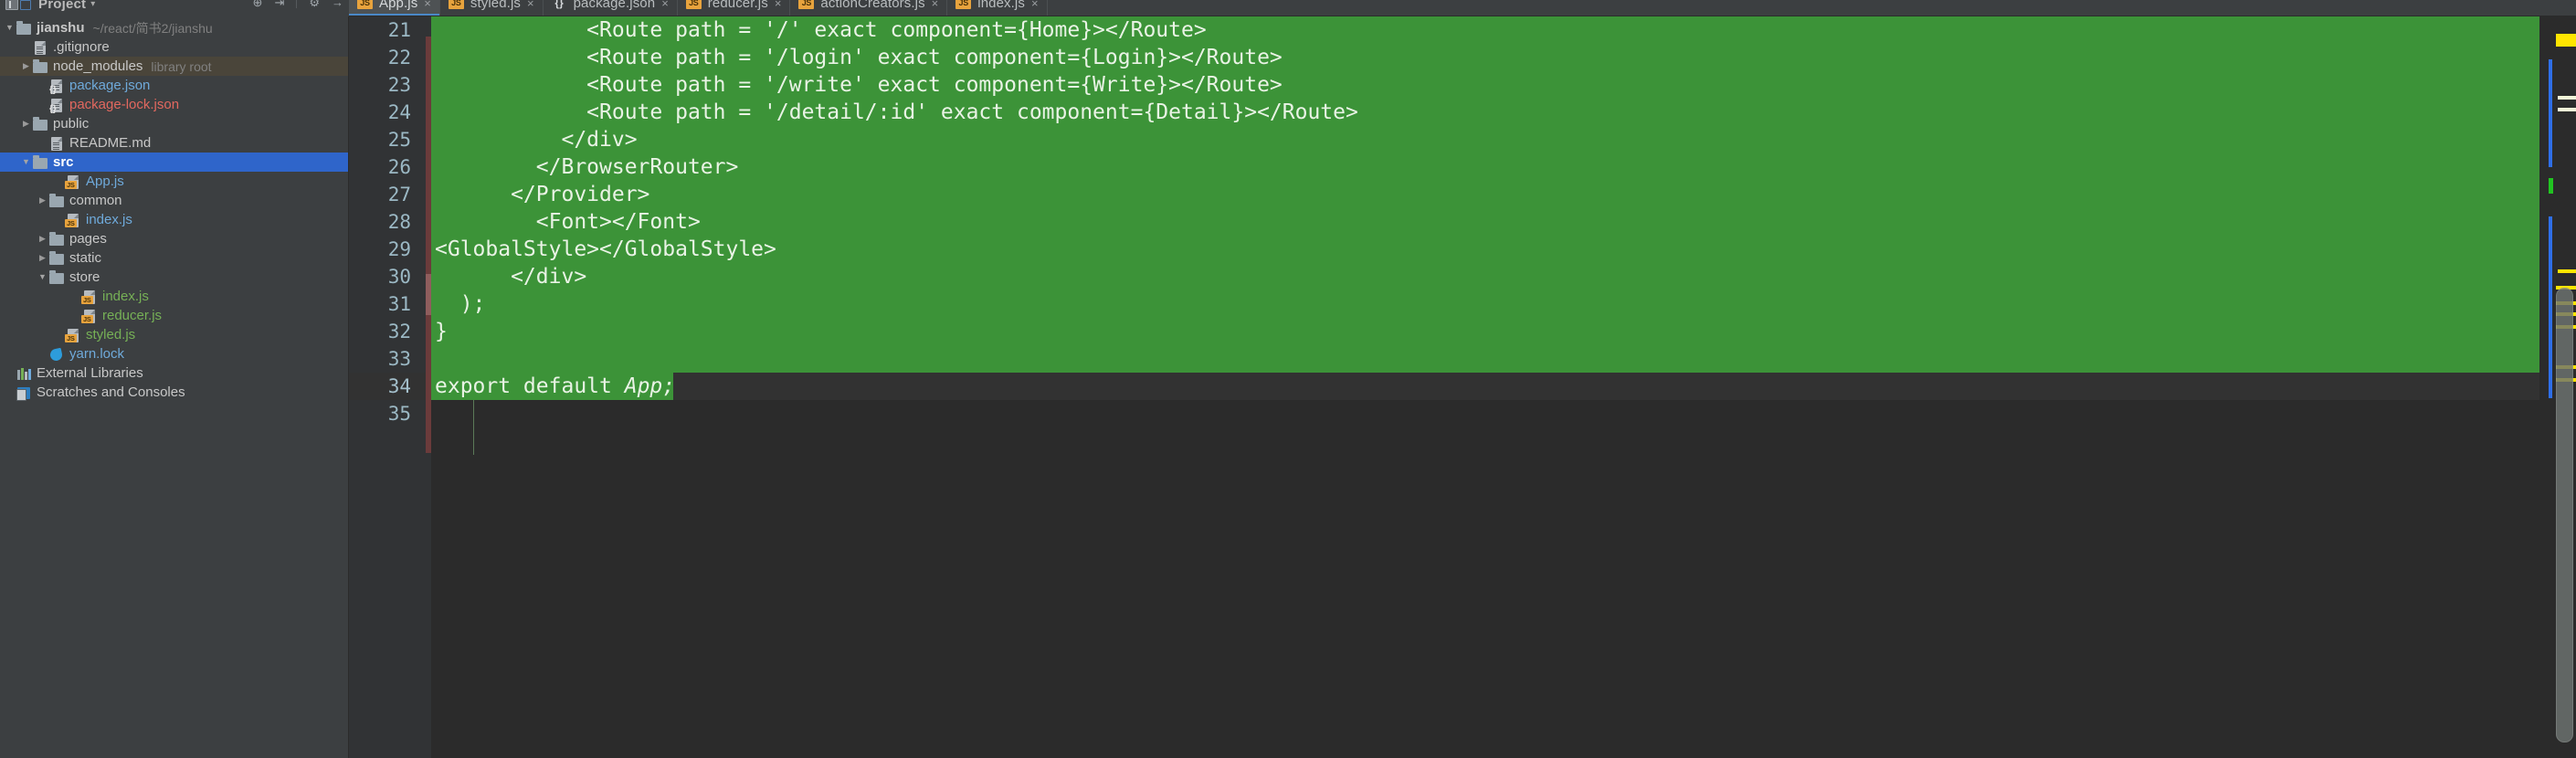 This screenshot has height=758, width=2576. Describe the element at coordinates (611, 8) in the screenshot. I see `editor-tab-package-json: {} package.json ×` at that location.